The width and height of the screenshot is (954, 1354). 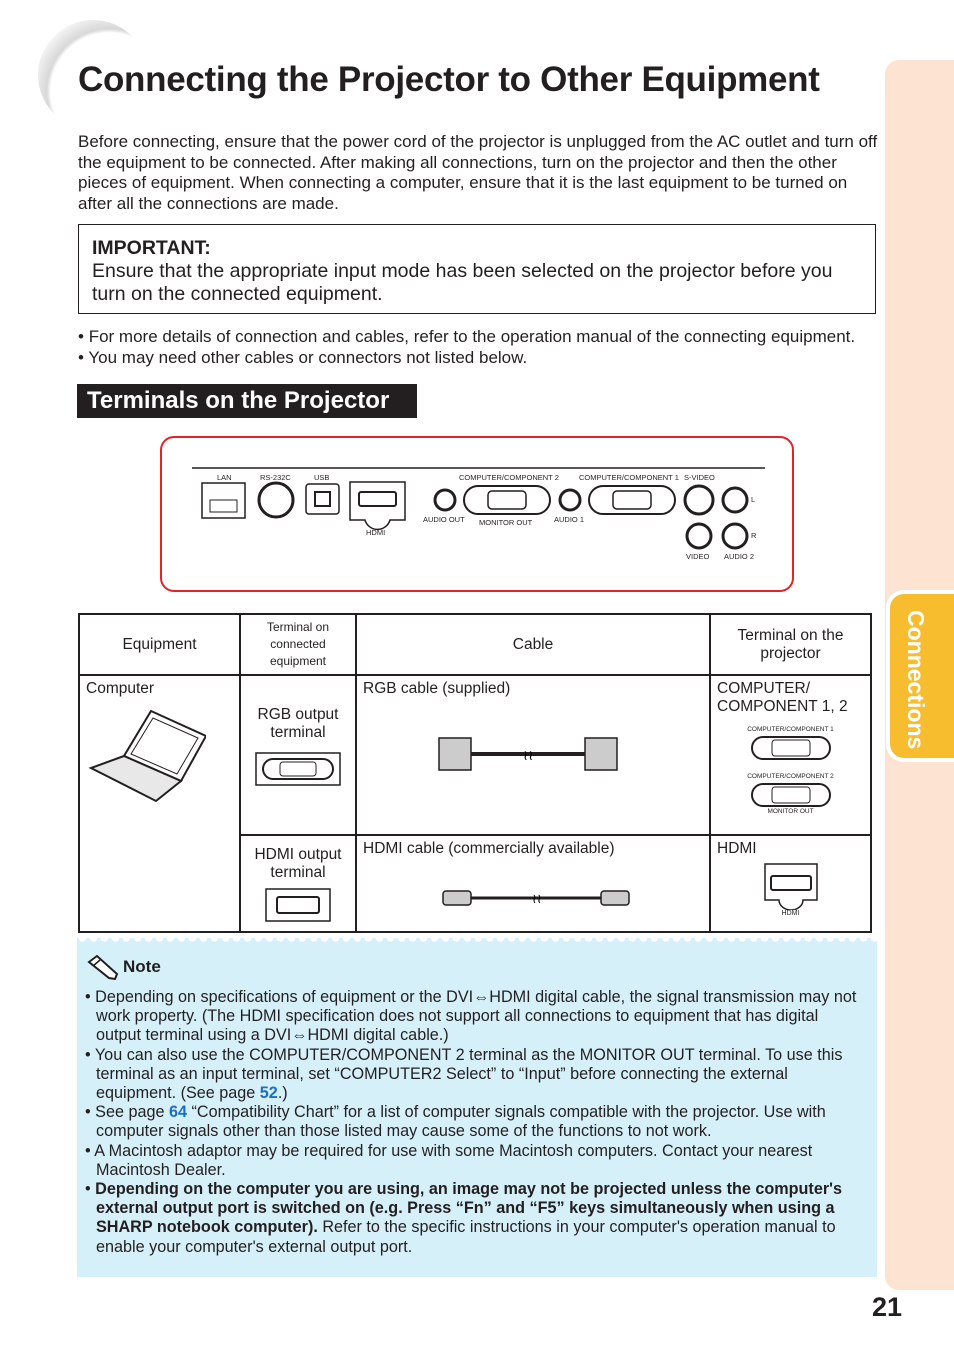 I want to click on usb-port-icon, so click(x=322, y=499).